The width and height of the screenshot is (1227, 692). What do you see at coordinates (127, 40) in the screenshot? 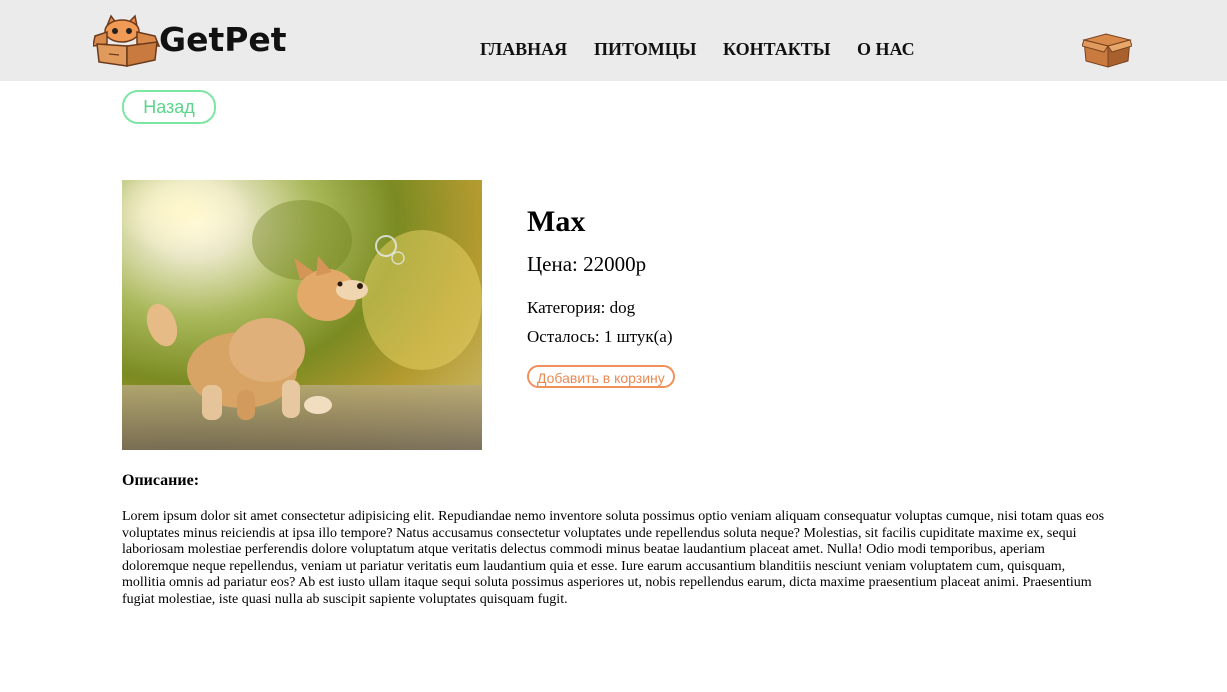
I see `cat-in-box-icon` at bounding box center [127, 40].